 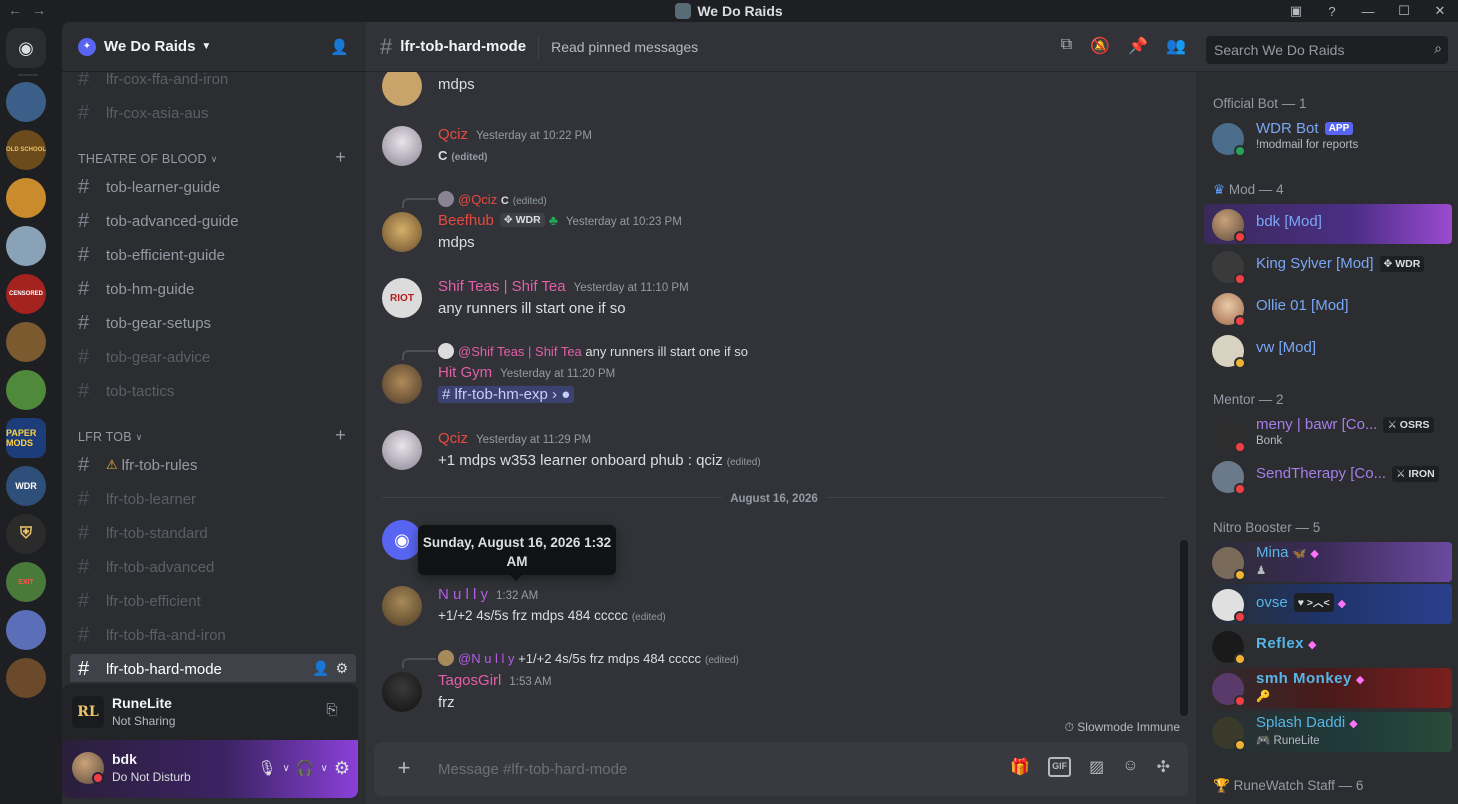 What do you see at coordinates (698, 769) in the screenshot?
I see `message-input` at bounding box center [698, 769].